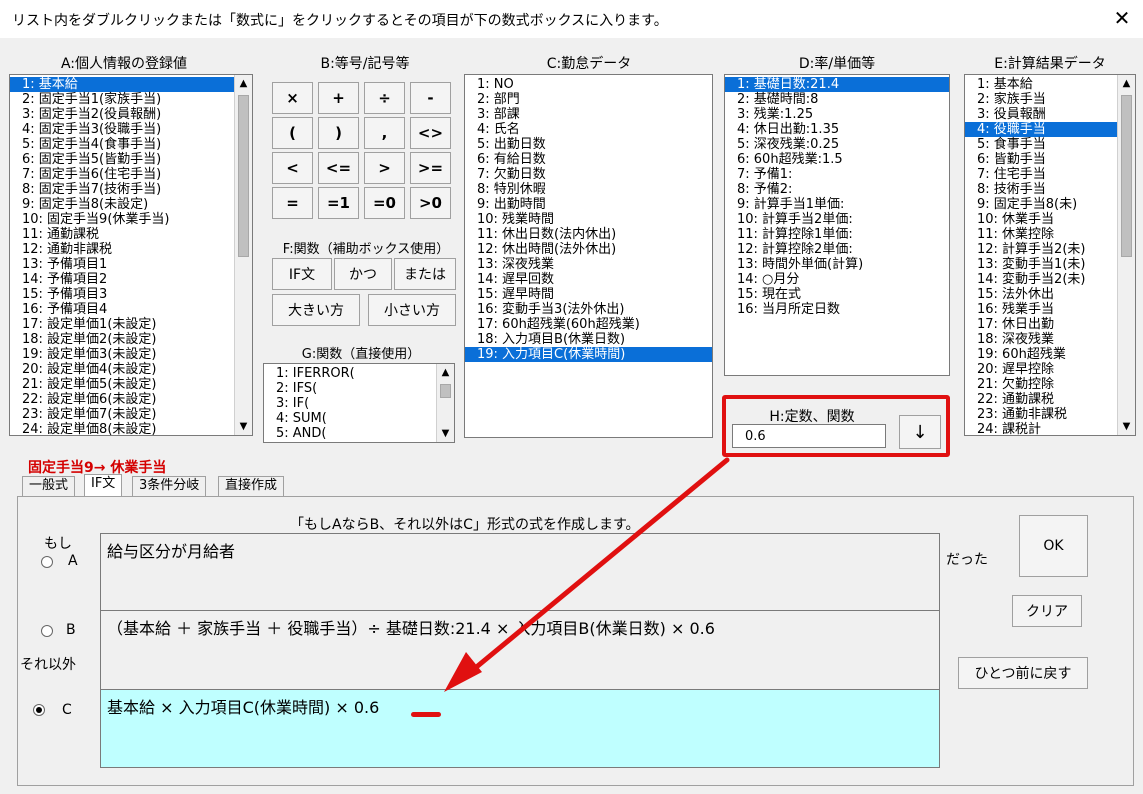 The height and width of the screenshot is (794, 1143). I want to click on operator-button: =, so click(292, 203).